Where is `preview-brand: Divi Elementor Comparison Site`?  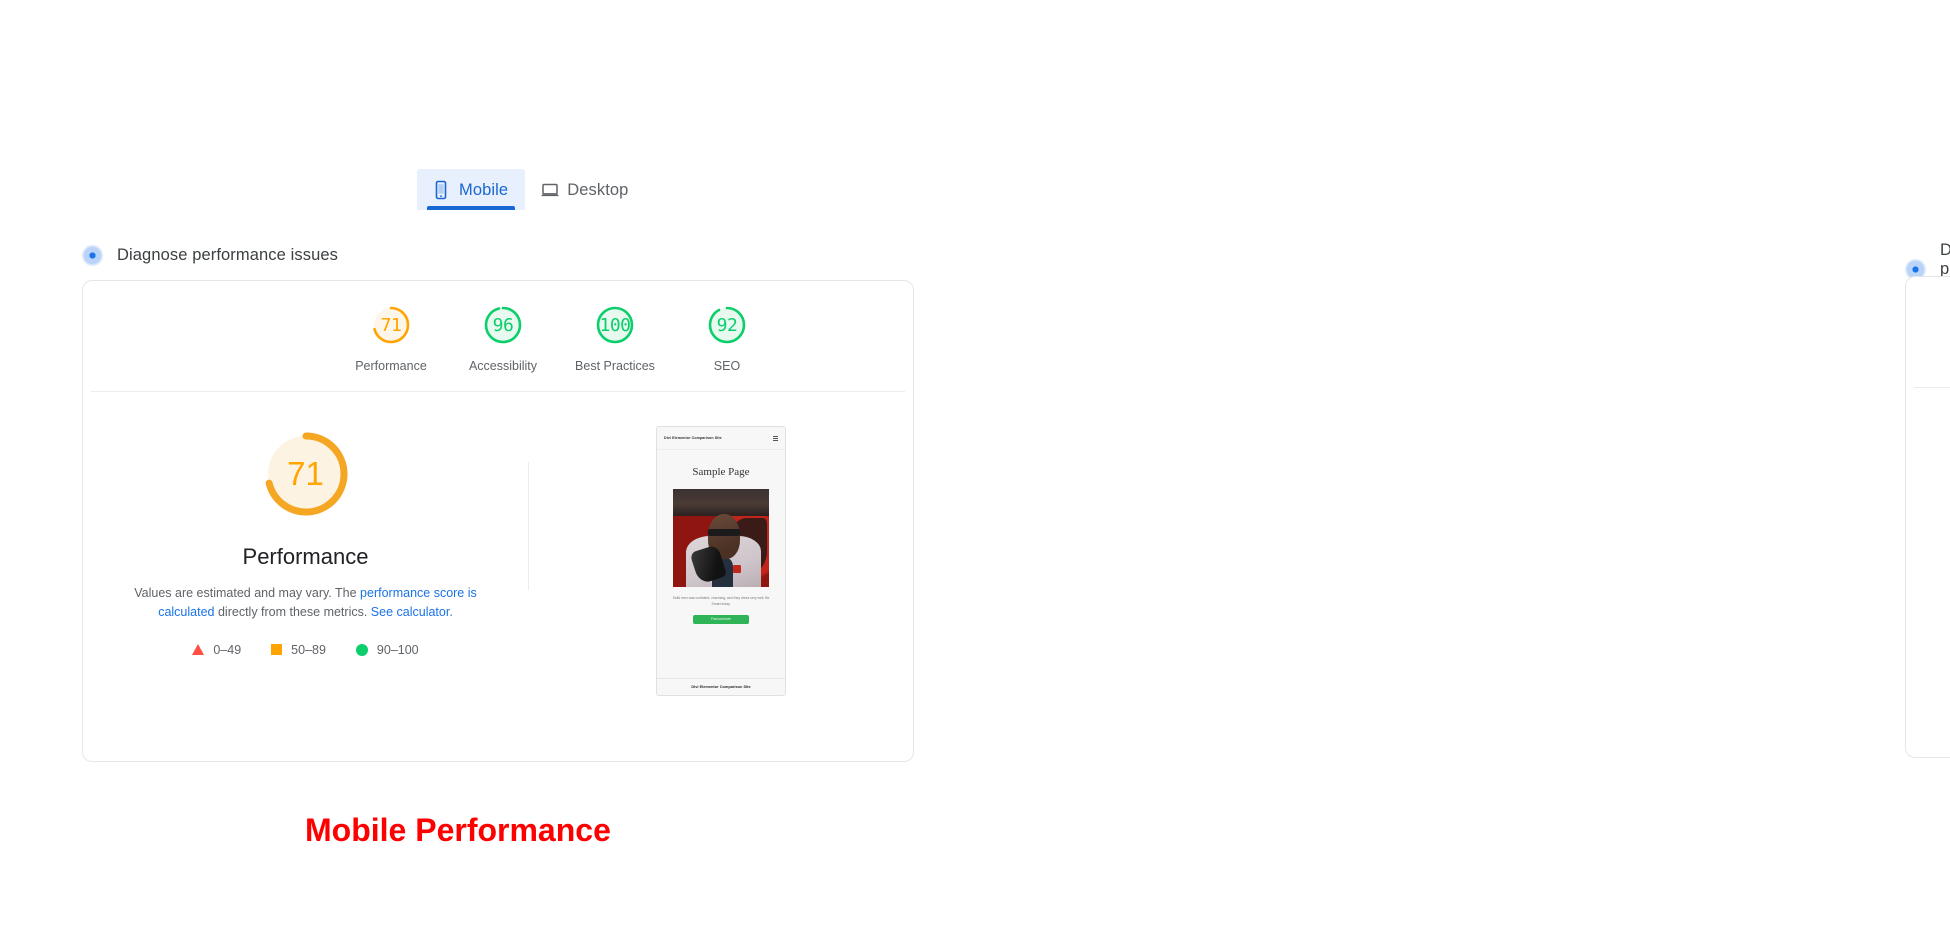 preview-brand: Divi Elementor Comparison Site is located at coordinates (693, 438).